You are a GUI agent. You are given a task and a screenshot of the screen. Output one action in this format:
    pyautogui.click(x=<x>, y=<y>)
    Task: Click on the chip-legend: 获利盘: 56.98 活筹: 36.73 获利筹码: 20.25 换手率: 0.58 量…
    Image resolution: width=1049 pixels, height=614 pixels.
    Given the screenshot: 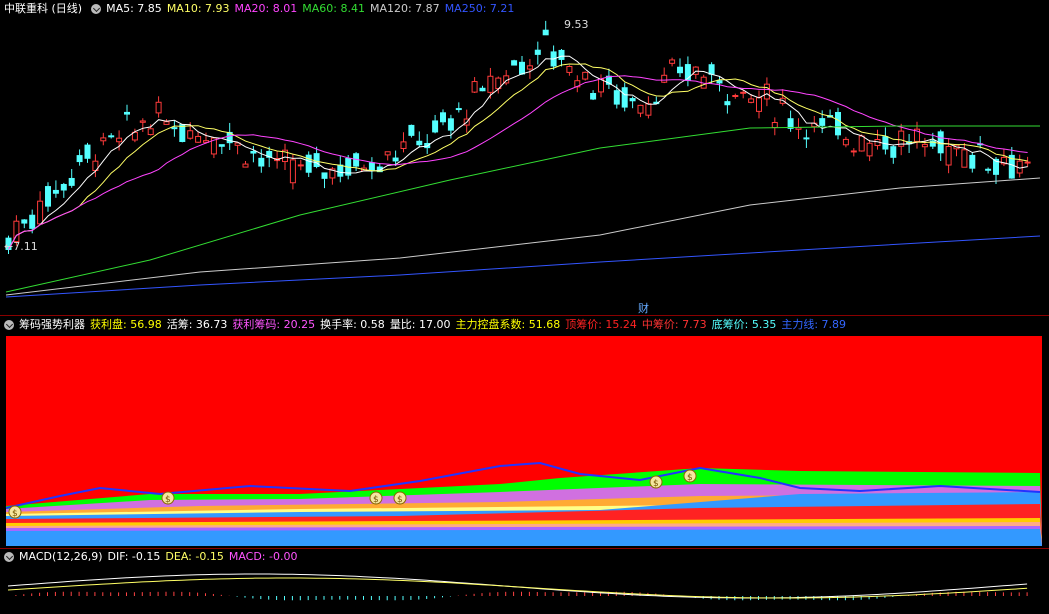 What is the action you would take?
    pyautogui.click(x=470, y=324)
    